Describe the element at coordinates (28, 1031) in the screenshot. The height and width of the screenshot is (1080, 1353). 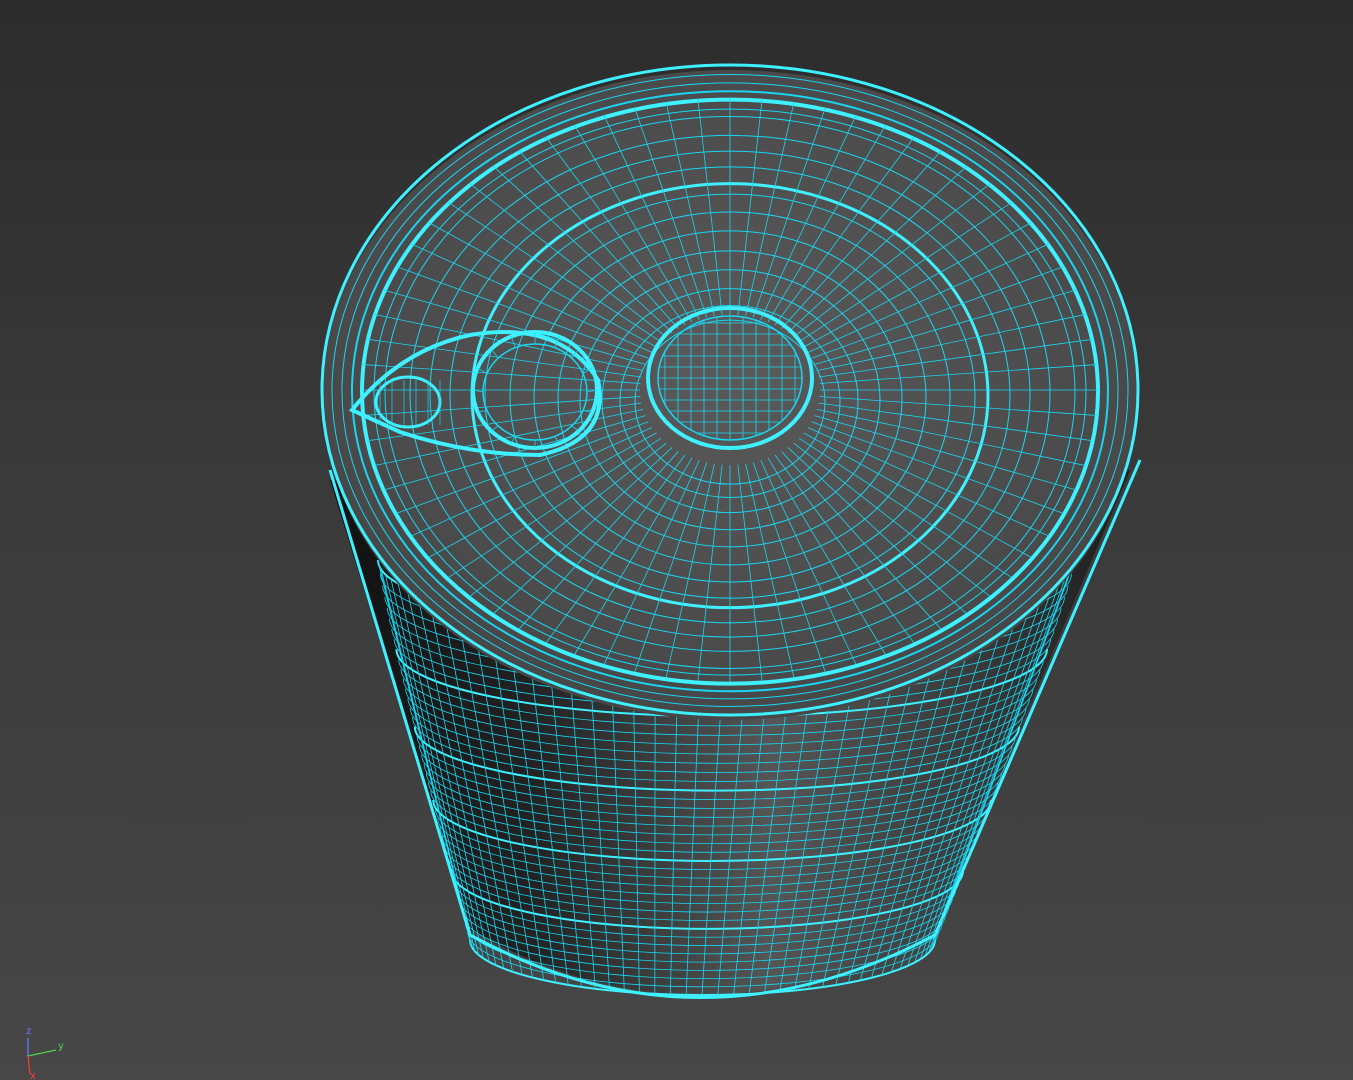
I see `z-axis-label: z` at that location.